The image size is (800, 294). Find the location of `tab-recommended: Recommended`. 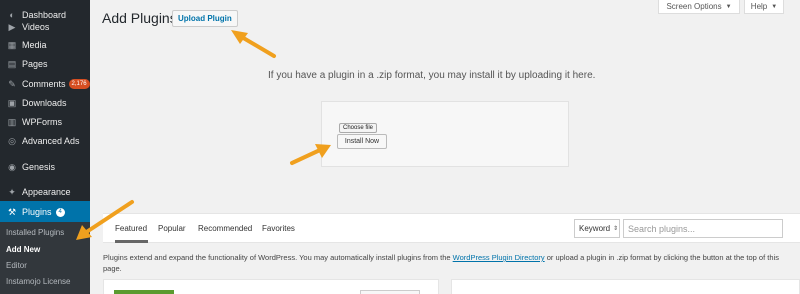

tab-recommended: Recommended is located at coordinates (225, 228).